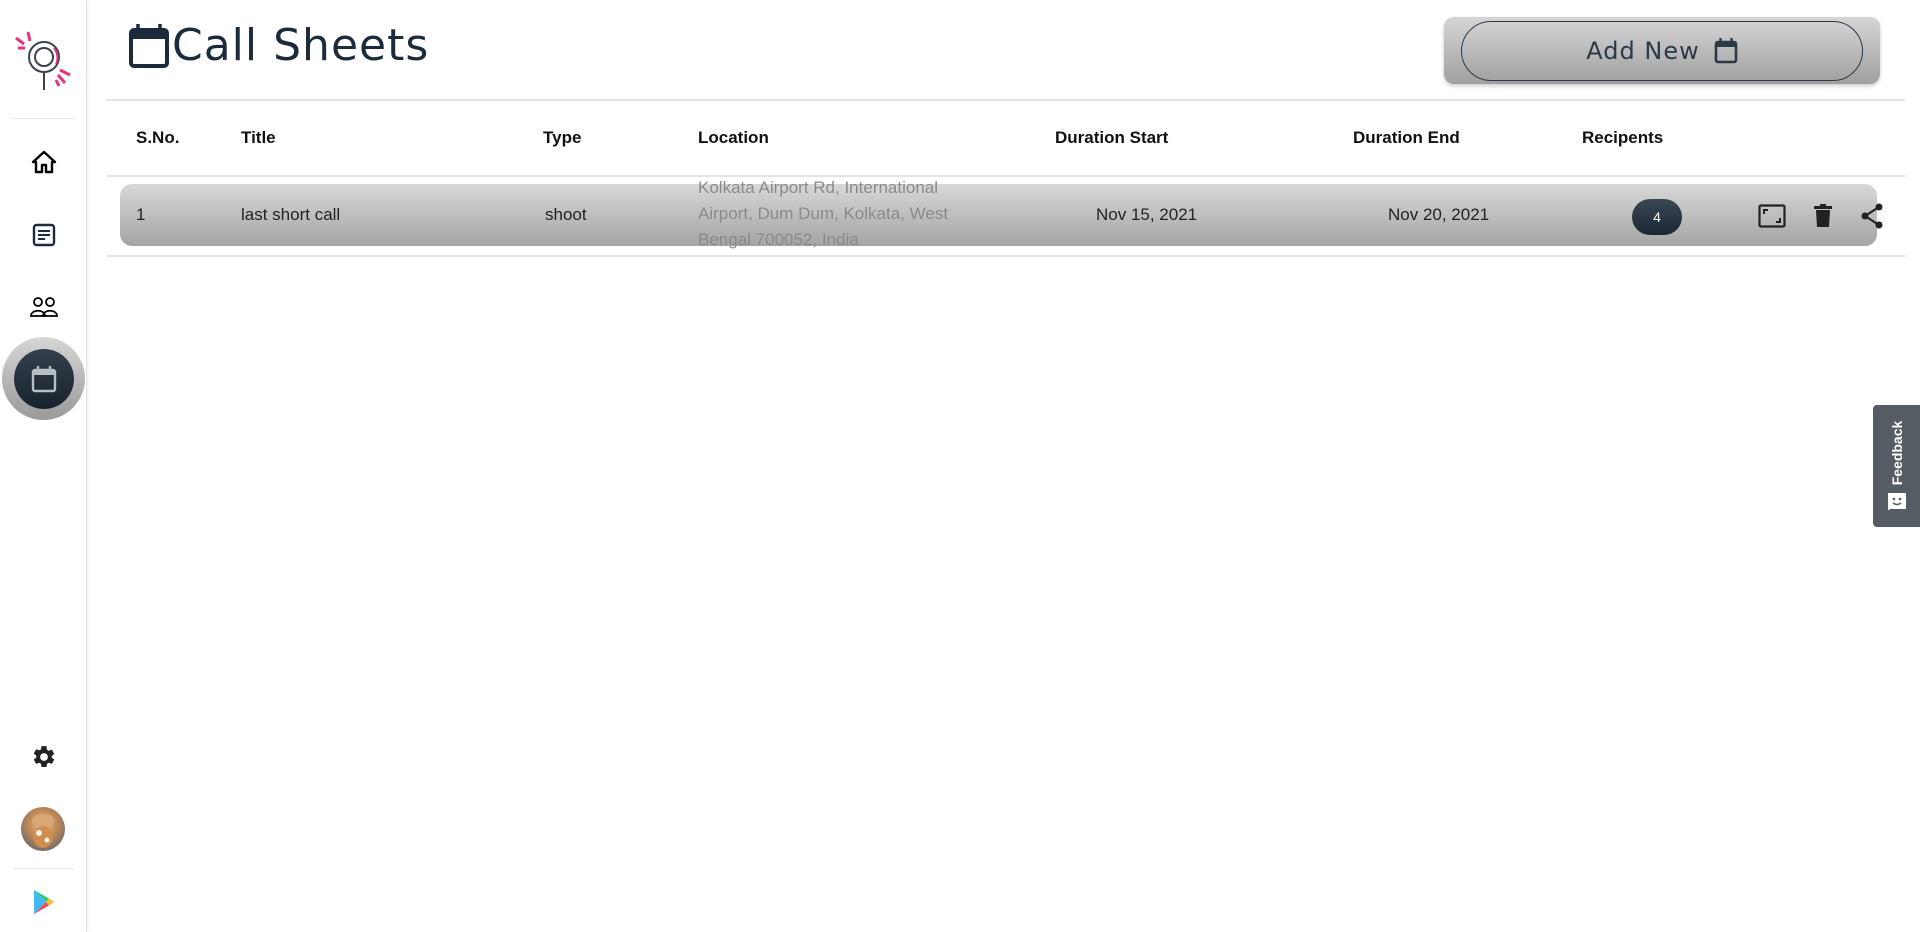  I want to click on sidebar-item-documents, so click(43, 235).